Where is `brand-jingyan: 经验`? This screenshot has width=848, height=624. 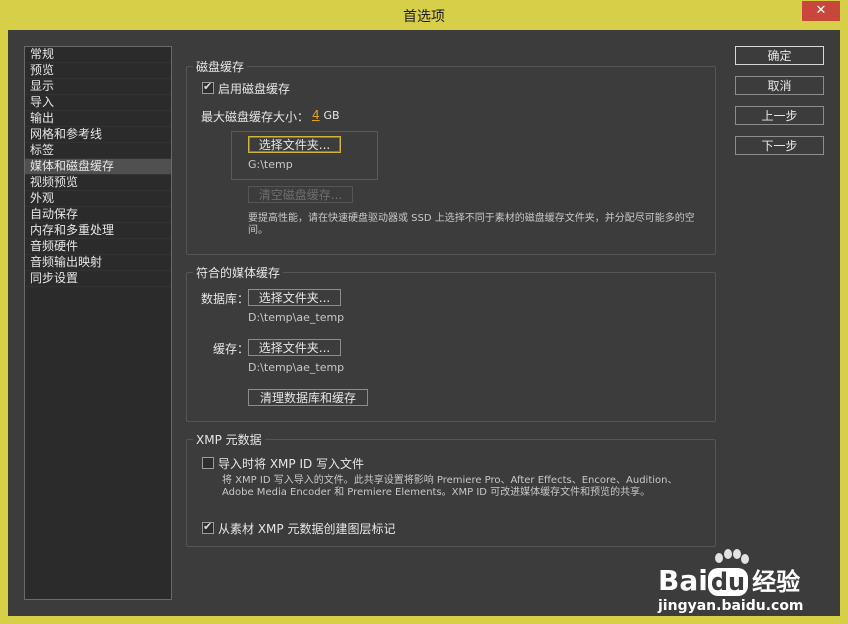 brand-jingyan: 经验 is located at coordinates (776, 582).